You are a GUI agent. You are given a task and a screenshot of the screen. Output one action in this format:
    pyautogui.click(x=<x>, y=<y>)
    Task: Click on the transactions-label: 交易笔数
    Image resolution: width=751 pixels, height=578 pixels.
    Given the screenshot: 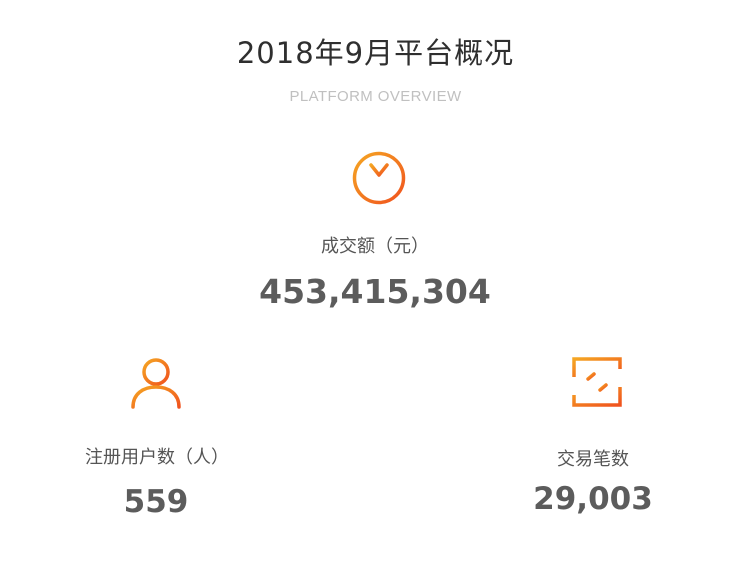 What is the action you would take?
    pyautogui.click(x=593, y=459)
    